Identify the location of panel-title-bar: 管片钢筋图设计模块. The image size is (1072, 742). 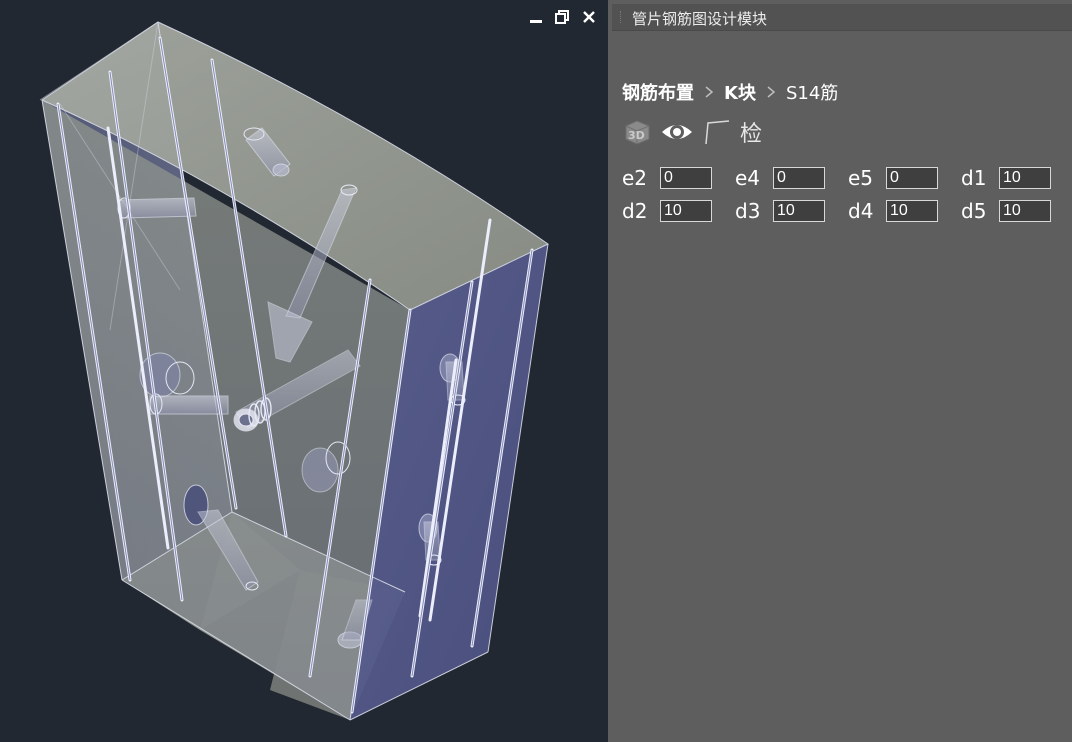
(842, 17).